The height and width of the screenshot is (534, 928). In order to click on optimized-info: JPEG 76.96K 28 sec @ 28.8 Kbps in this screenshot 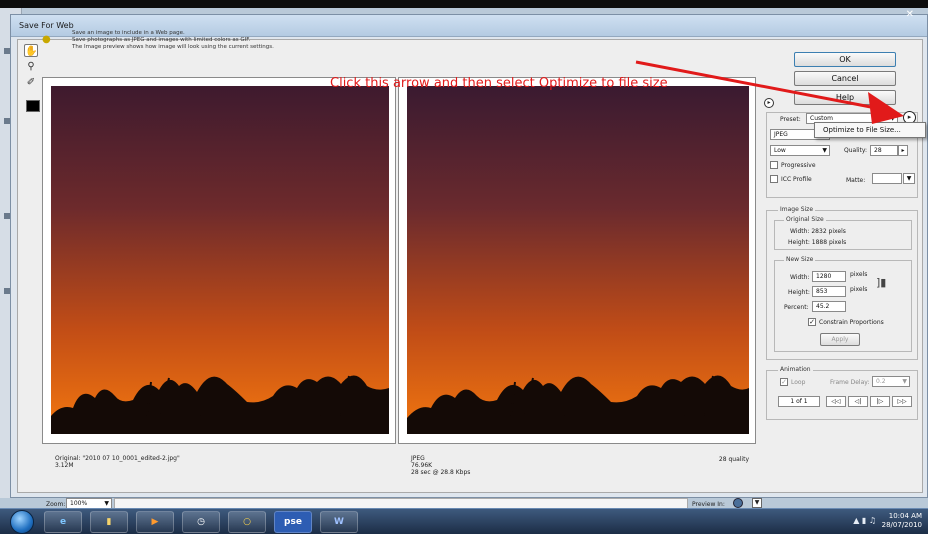, I will do `click(440, 465)`.